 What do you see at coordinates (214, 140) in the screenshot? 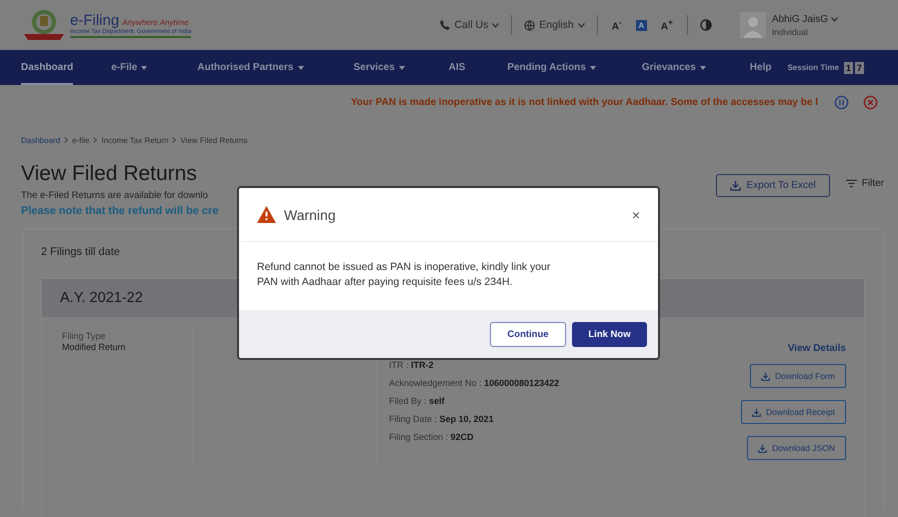
I see `breadcrumb-item: View Filed Returns` at bounding box center [214, 140].